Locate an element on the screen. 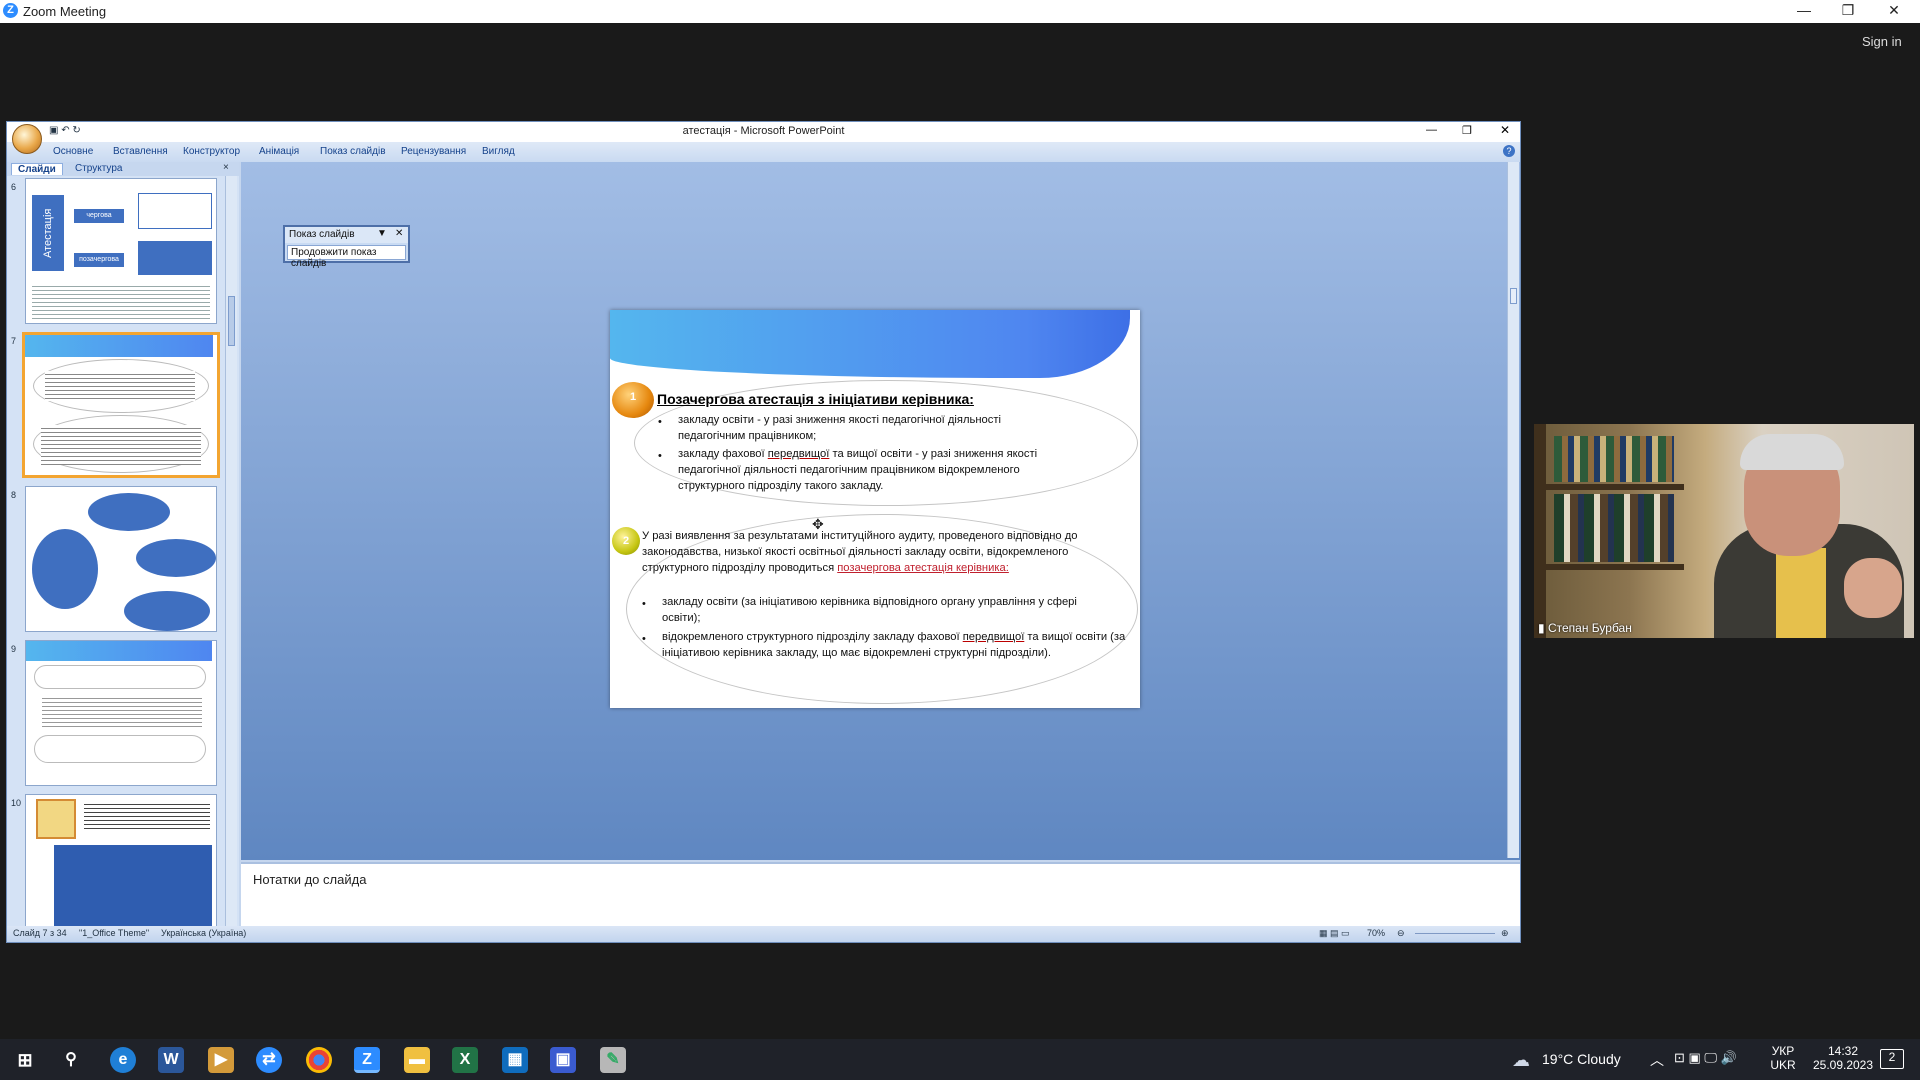  file-explorer-icon: ▬ is located at coordinates (417, 1060).